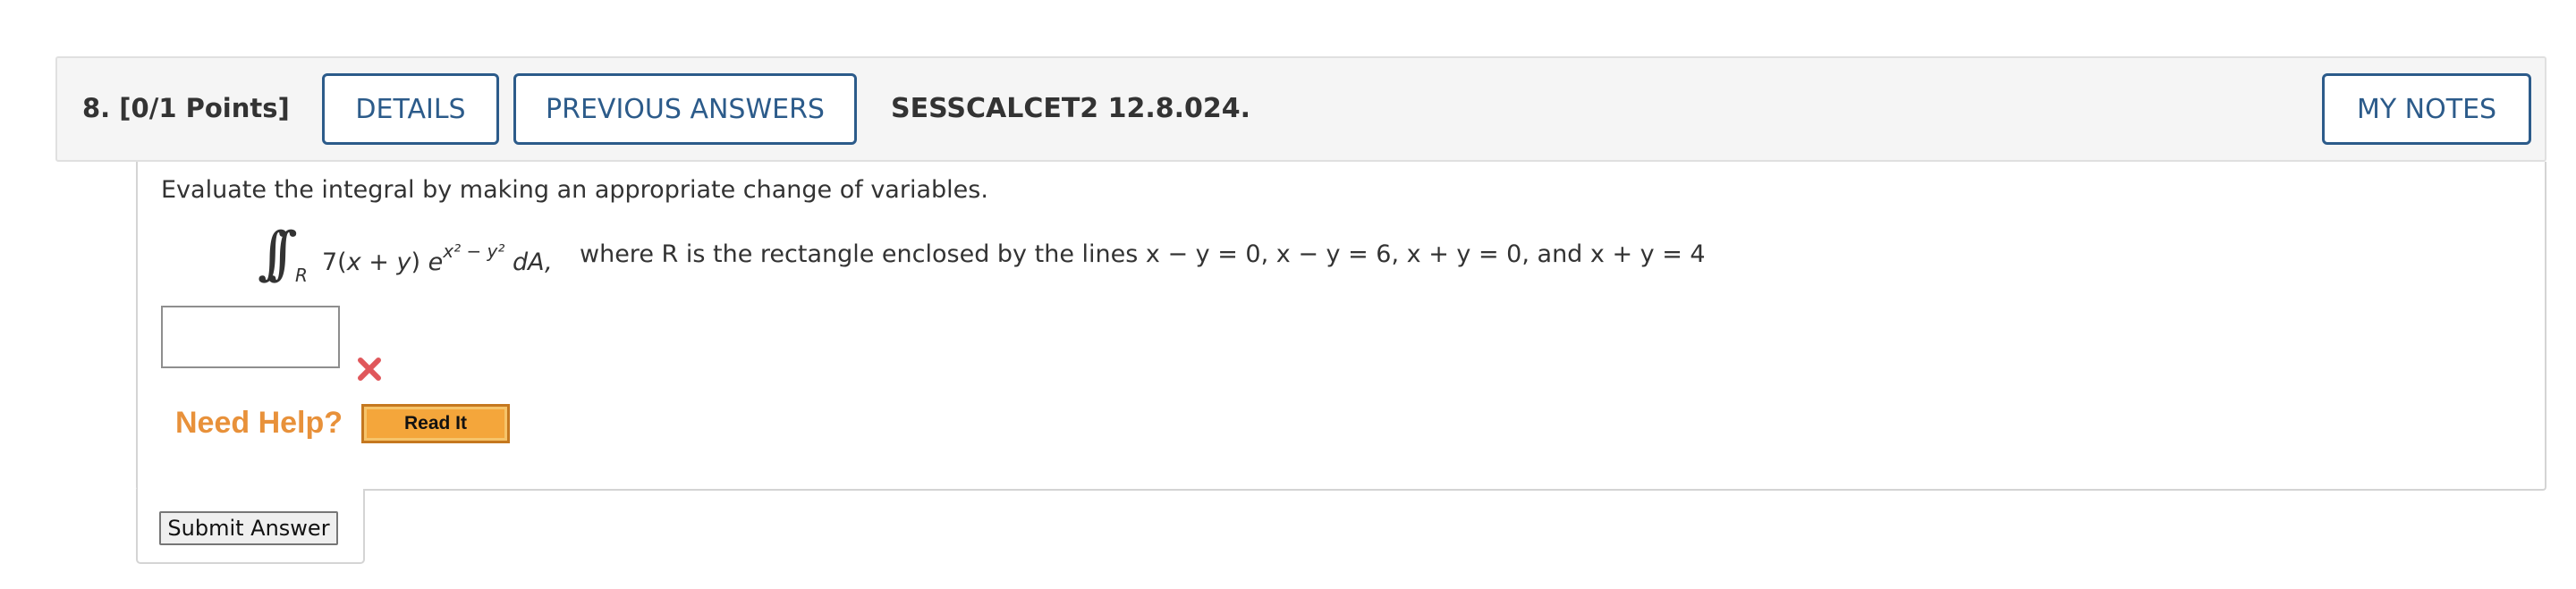  I want to click on double-integral-symbol: ∫∫, so click(277, 254).